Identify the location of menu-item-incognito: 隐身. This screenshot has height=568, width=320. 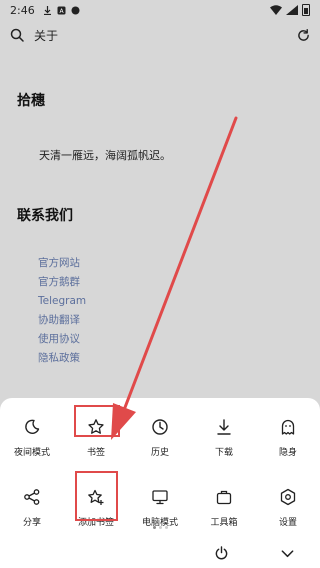
(288, 451).